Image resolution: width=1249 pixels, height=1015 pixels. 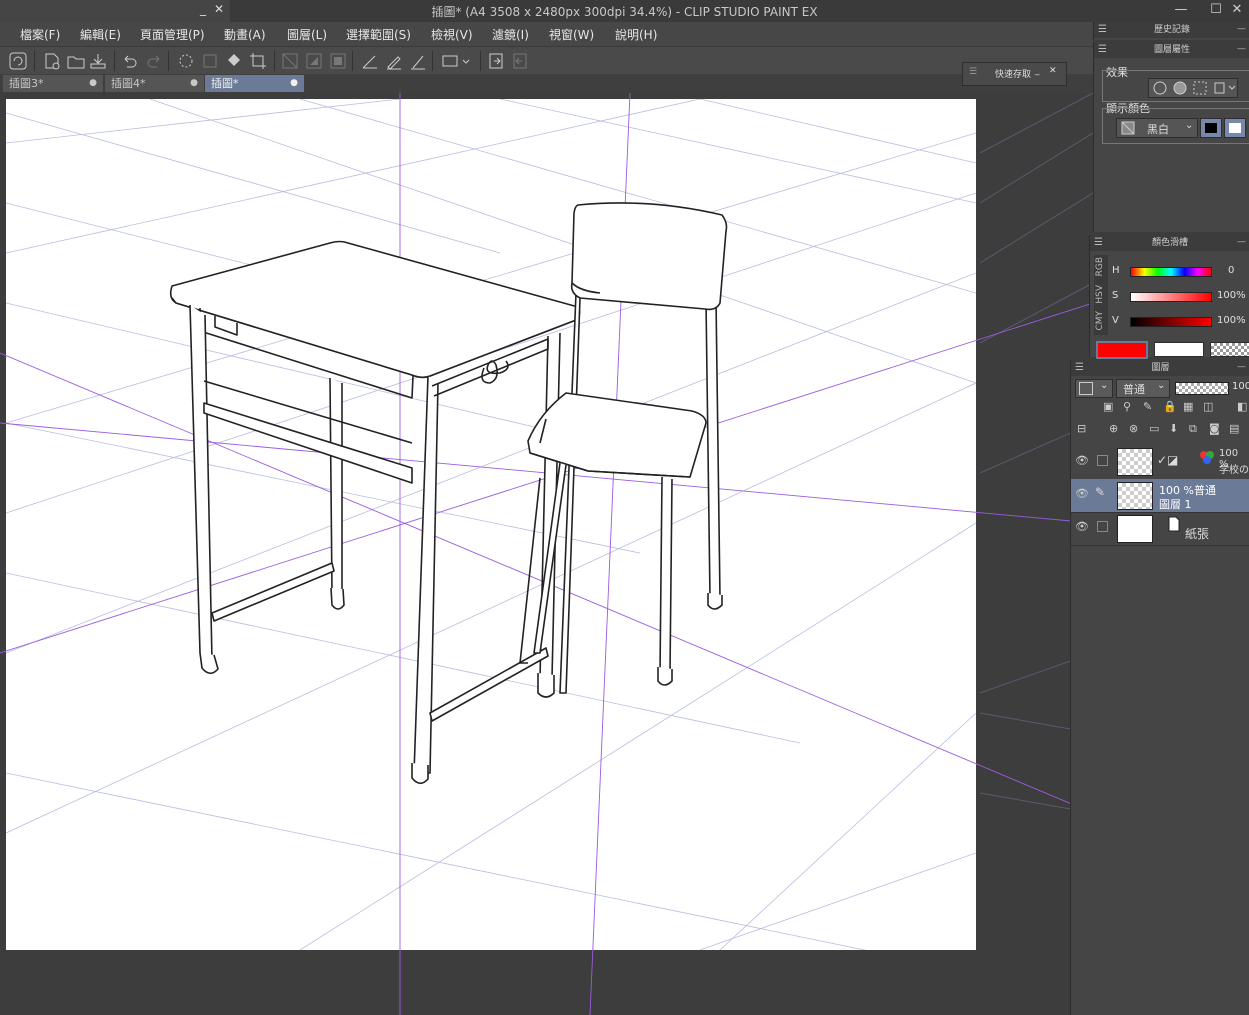 I want to click on value-label: V, so click(x=1115, y=320).